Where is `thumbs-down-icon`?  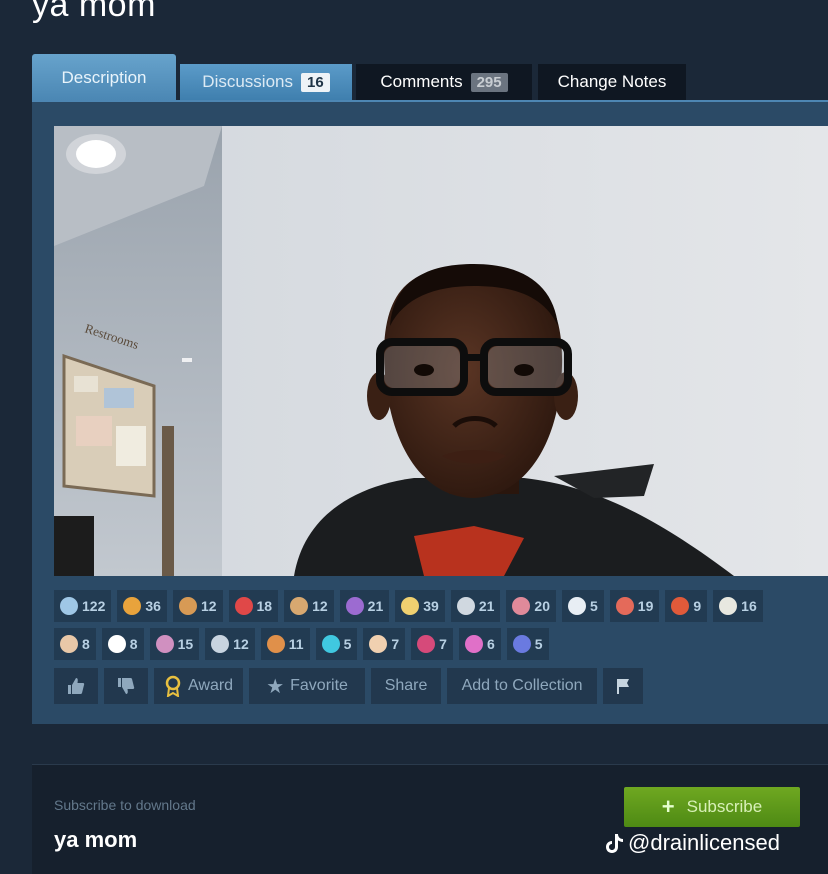 thumbs-down-icon is located at coordinates (126, 686).